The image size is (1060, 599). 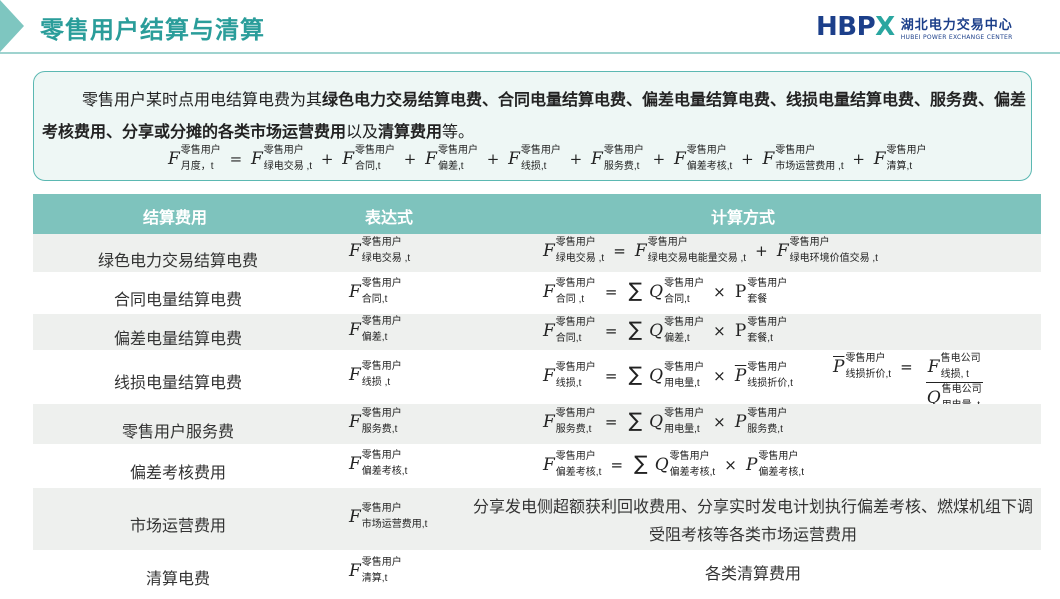 I want to click on fee-expression: F 零售用户 偏差考核,t, so click(x=378, y=463).